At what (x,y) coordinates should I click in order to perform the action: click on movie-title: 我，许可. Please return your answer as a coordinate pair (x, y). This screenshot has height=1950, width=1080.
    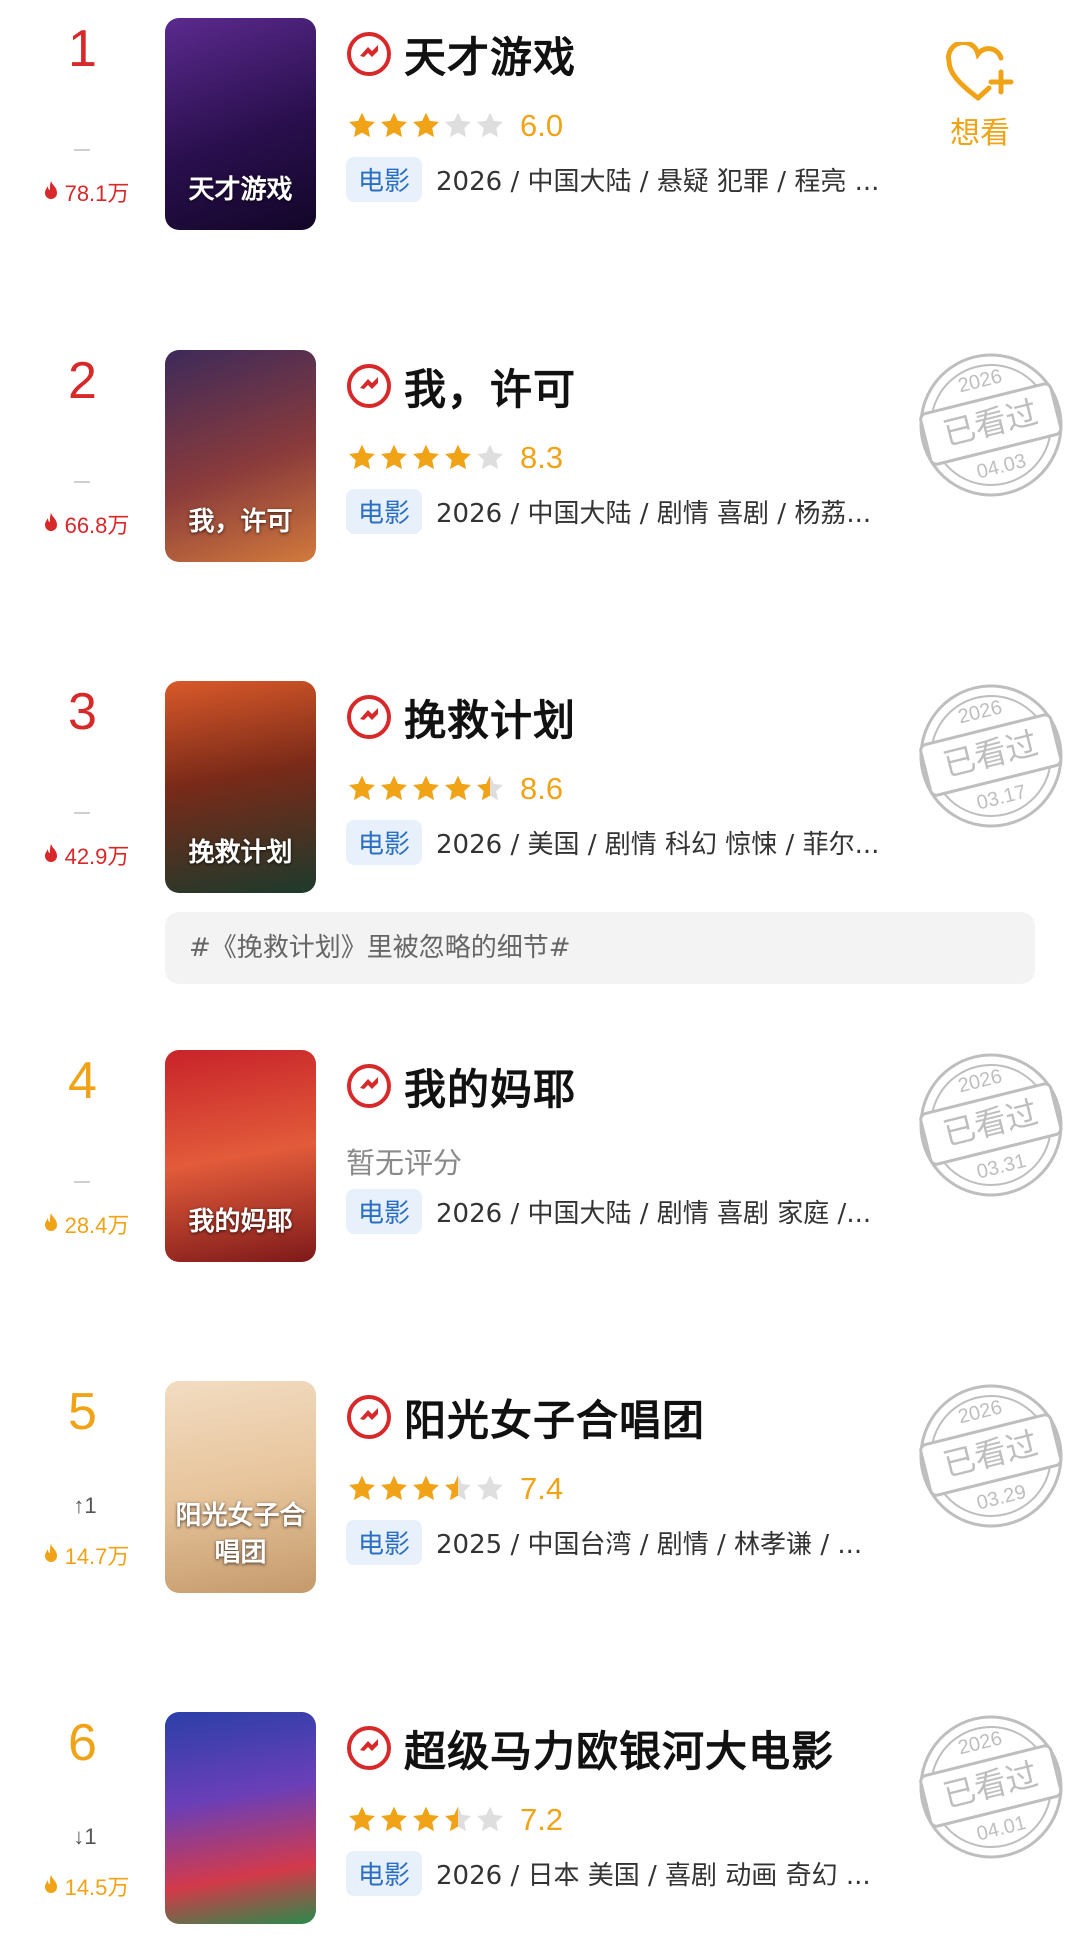
    Looking at the image, I should click on (490, 389).